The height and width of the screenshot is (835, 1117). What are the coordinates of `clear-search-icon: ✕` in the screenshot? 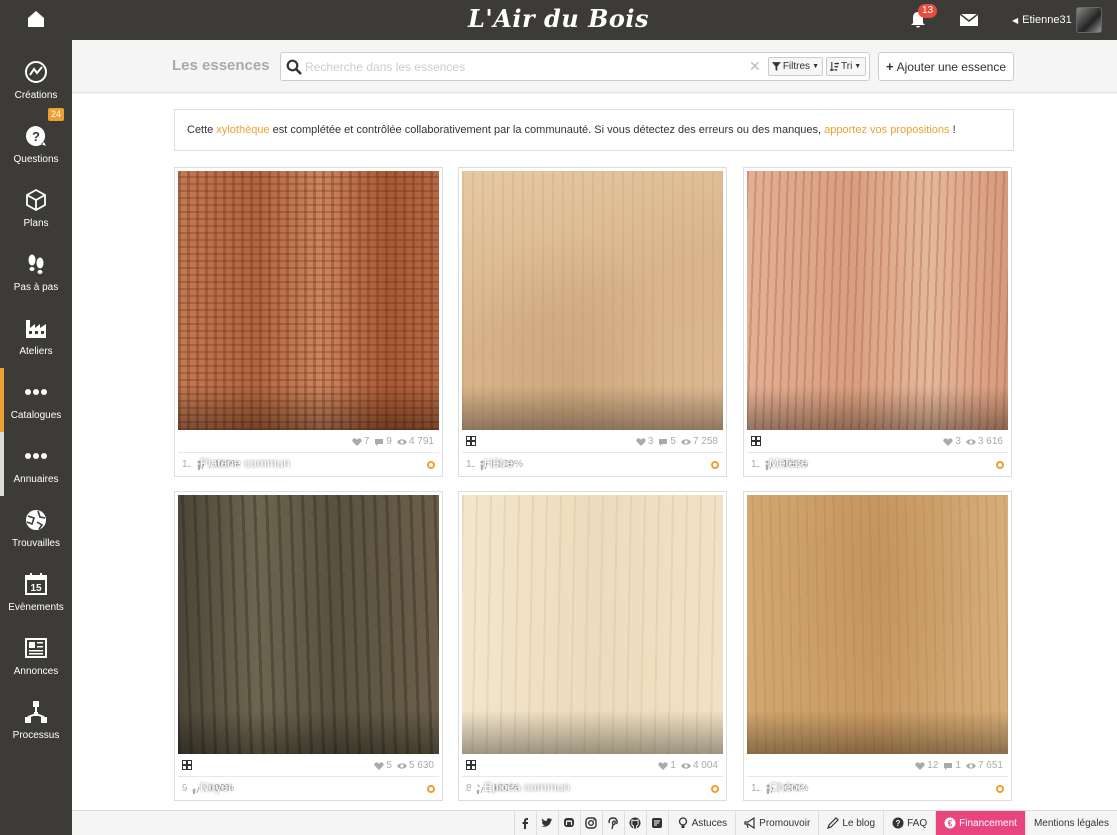 It's located at (755, 66).